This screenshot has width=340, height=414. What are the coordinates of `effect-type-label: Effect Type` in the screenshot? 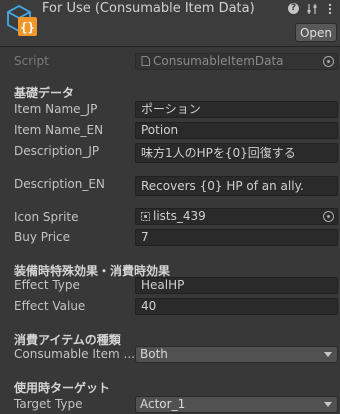 It's located at (47, 285).